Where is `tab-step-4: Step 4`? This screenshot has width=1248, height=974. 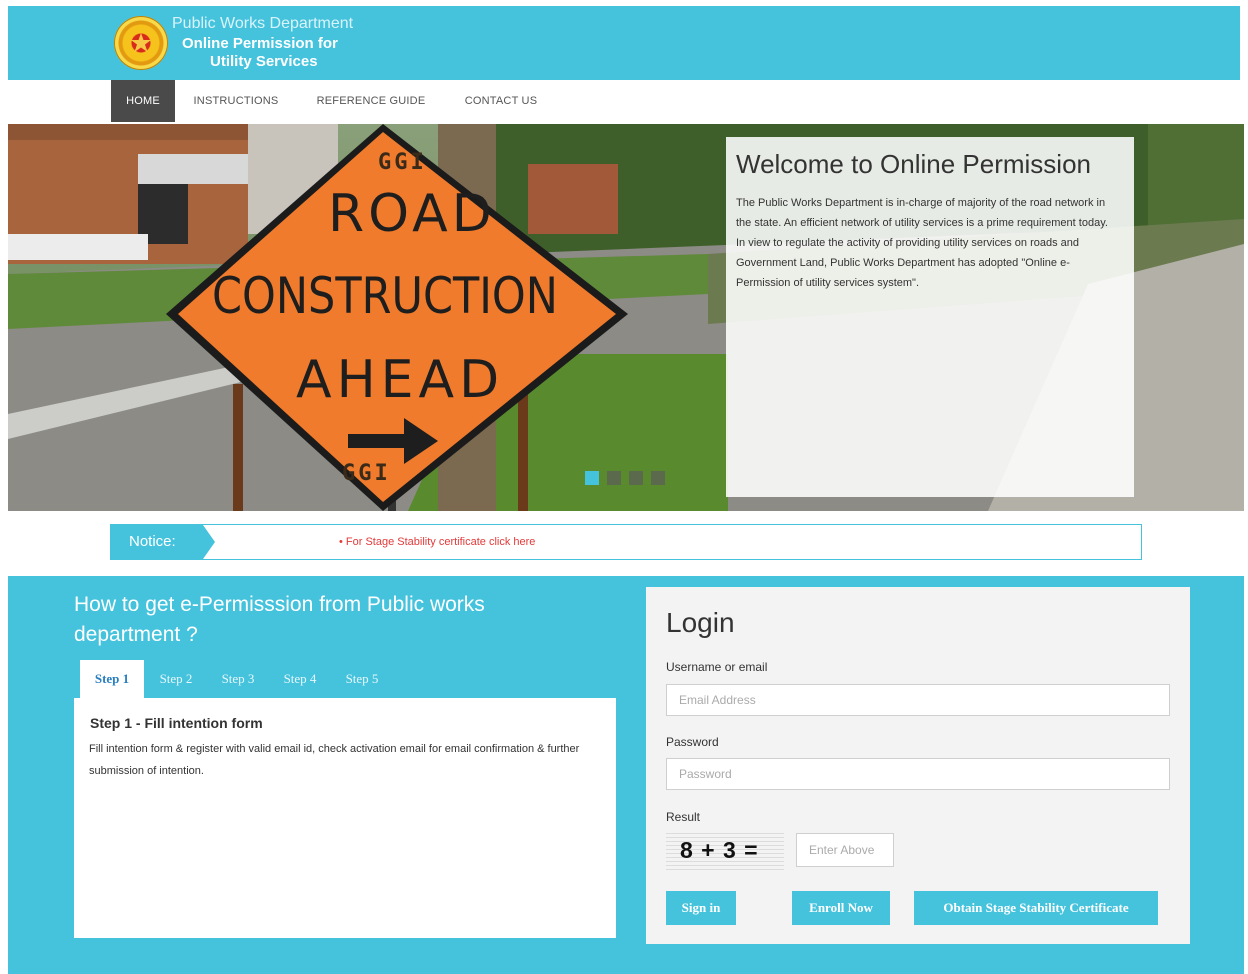
tab-step-4: Step 4 is located at coordinates (300, 679).